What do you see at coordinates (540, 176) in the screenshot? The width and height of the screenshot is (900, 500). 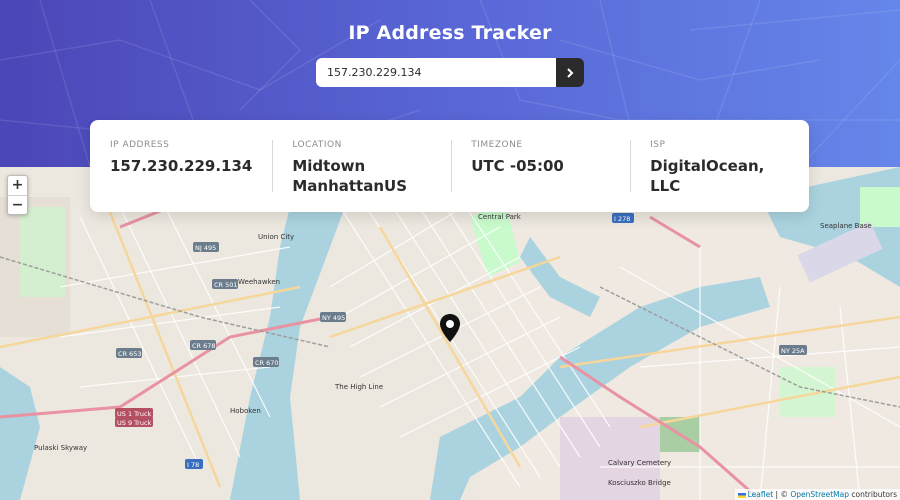 I see `timezone-section: TIMEZONE UTC -05:00` at bounding box center [540, 176].